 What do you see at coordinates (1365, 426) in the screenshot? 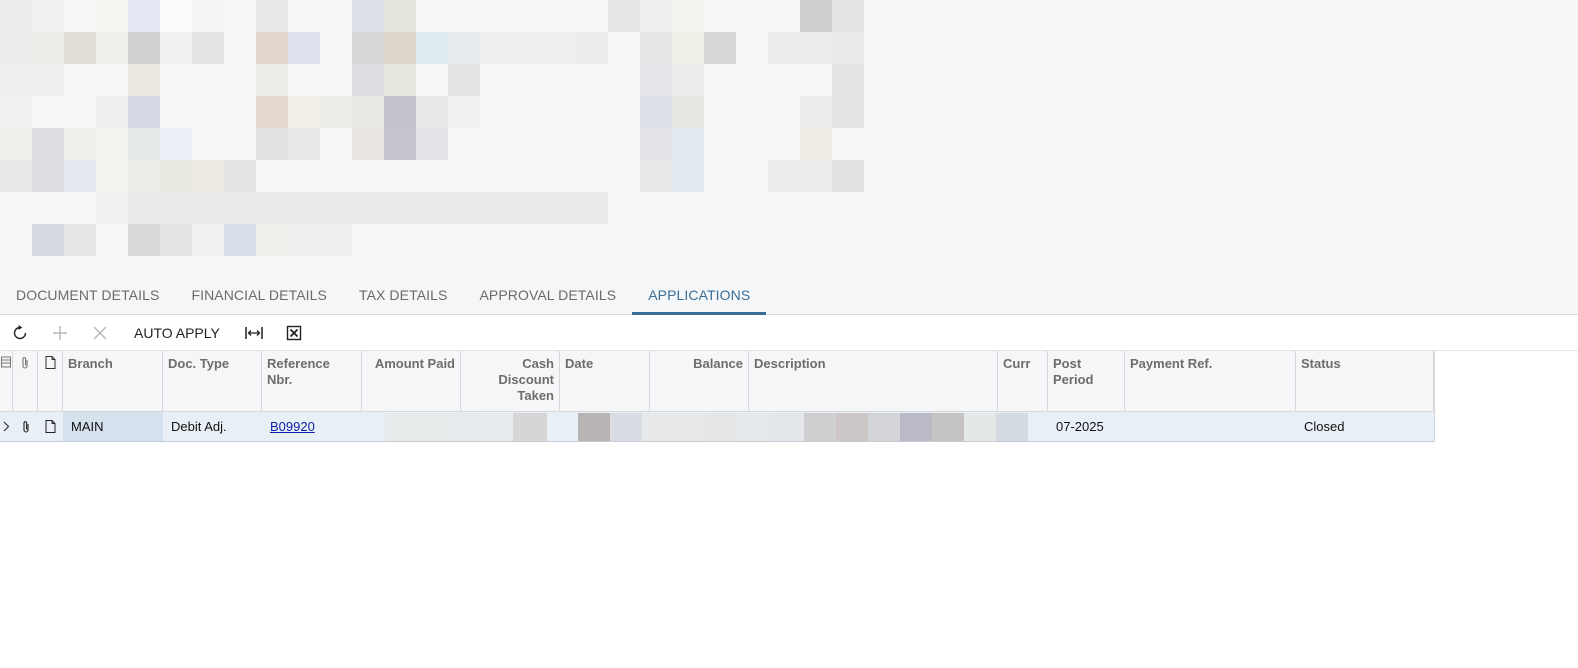
I see `cell-status: Closed` at bounding box center [1365, 426].